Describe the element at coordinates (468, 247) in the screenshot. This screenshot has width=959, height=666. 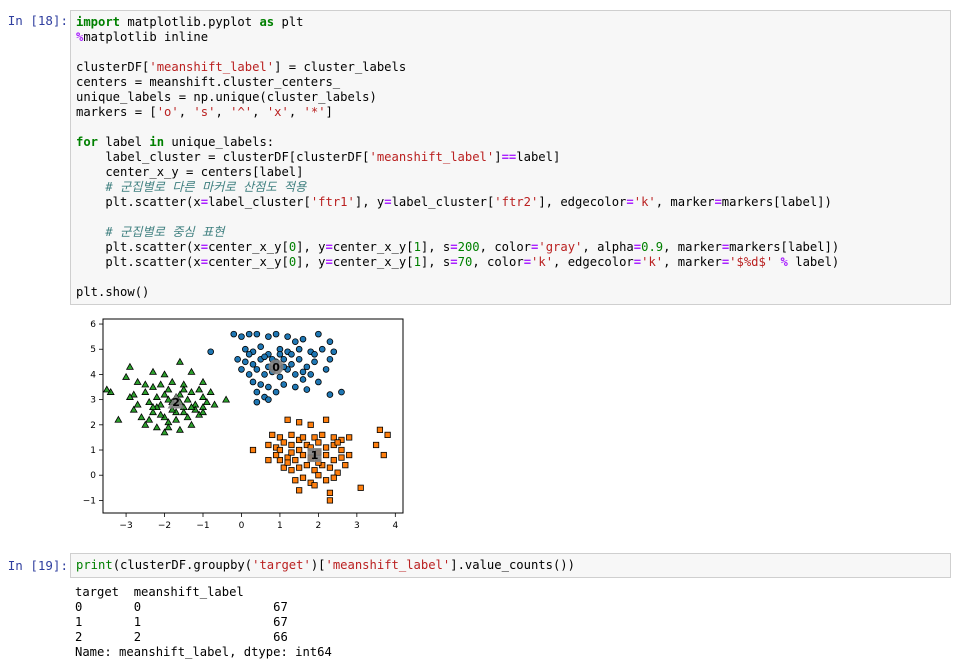
I see `code-token: 200` at that location.